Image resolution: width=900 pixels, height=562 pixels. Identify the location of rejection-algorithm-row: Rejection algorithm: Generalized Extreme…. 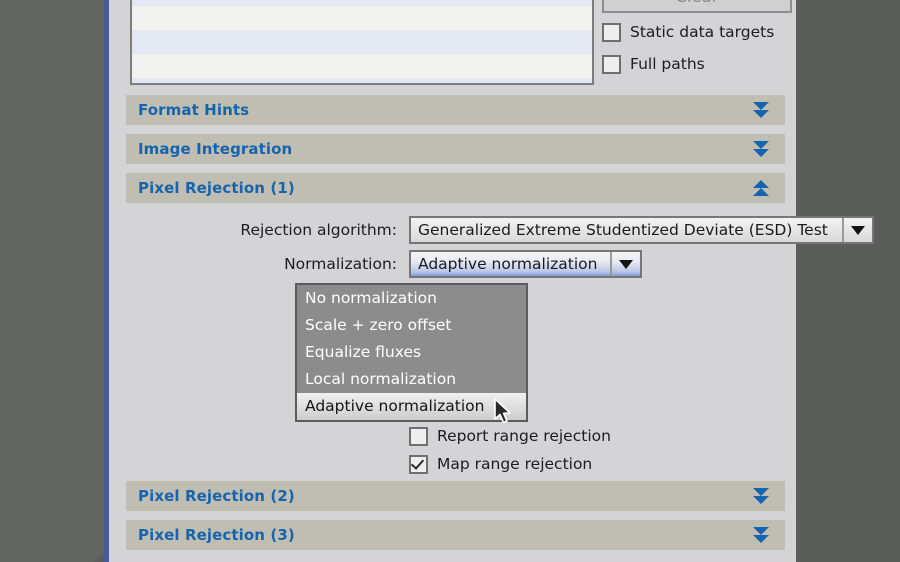
(500, 230).